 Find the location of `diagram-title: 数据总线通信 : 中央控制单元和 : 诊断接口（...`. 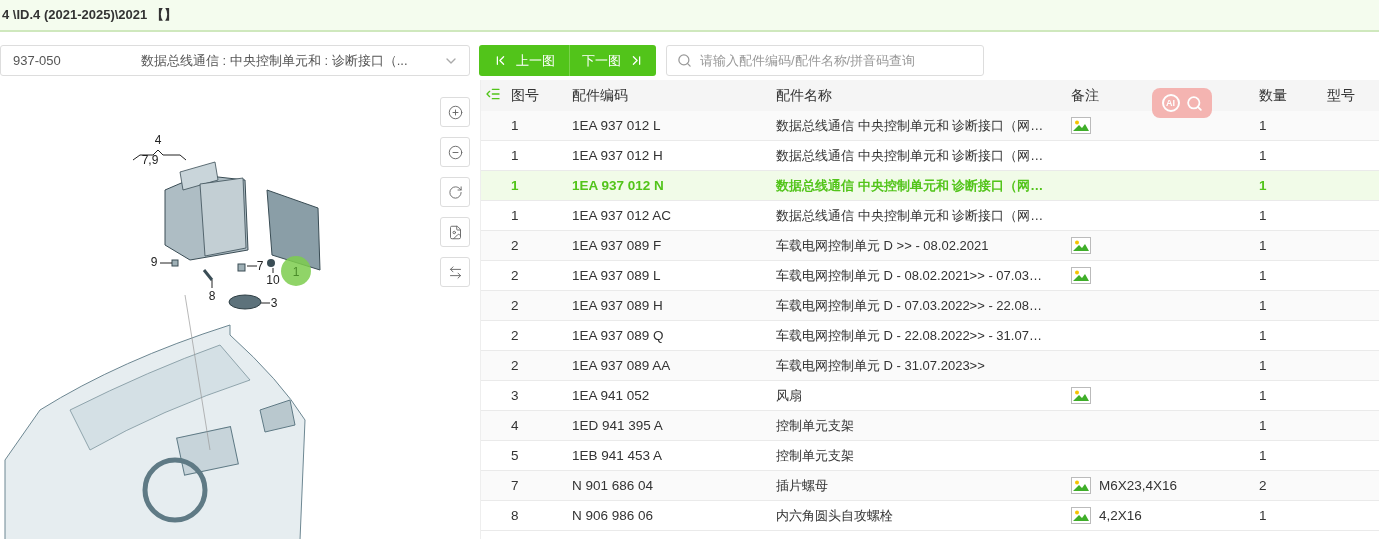

diagram-title: 数据总线通信 : 中央控制单元和 : 诊断接口（... is located at coordinates (275, 60).